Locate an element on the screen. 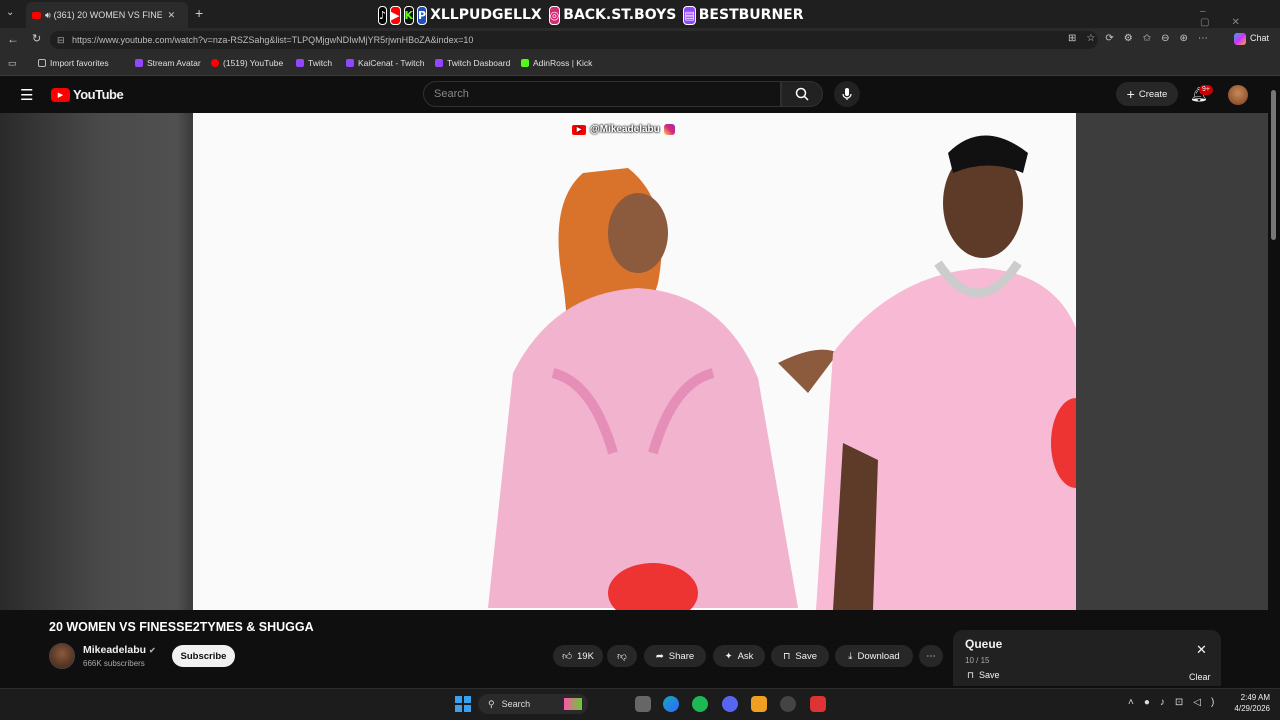  toolbar-icons: ⊞☆⟳⚙✩⊖⊛⋯ is located at coordinates (1143, 38).